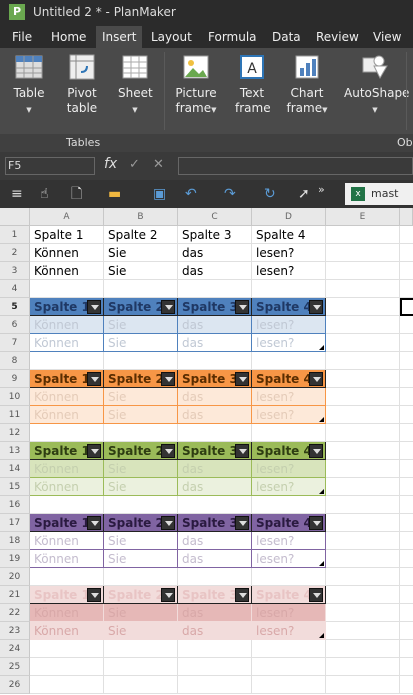  I want to click on row-header-16: 16, so click(15, 505).